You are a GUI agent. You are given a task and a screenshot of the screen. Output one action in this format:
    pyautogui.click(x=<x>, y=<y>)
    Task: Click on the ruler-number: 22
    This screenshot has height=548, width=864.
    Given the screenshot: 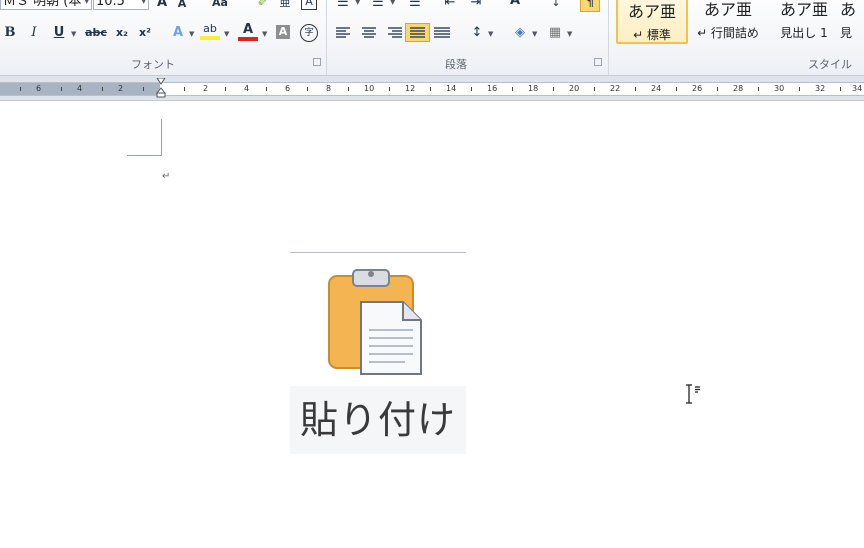 What is the action you would take?
    pyautogui.click(x=615, y=88)
    